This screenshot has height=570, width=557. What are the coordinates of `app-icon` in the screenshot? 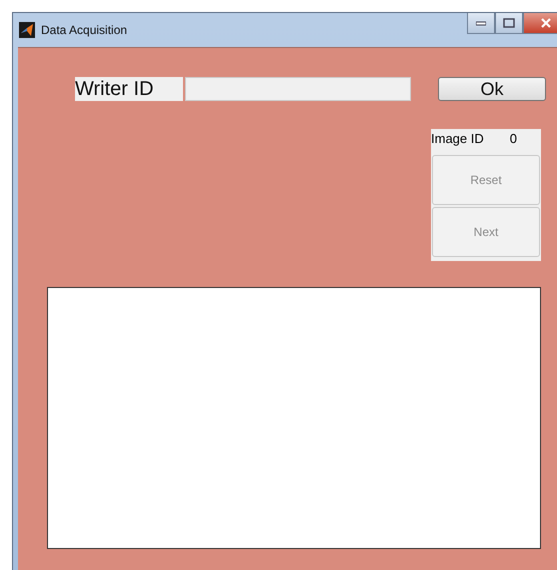 It's located at (27, 30).